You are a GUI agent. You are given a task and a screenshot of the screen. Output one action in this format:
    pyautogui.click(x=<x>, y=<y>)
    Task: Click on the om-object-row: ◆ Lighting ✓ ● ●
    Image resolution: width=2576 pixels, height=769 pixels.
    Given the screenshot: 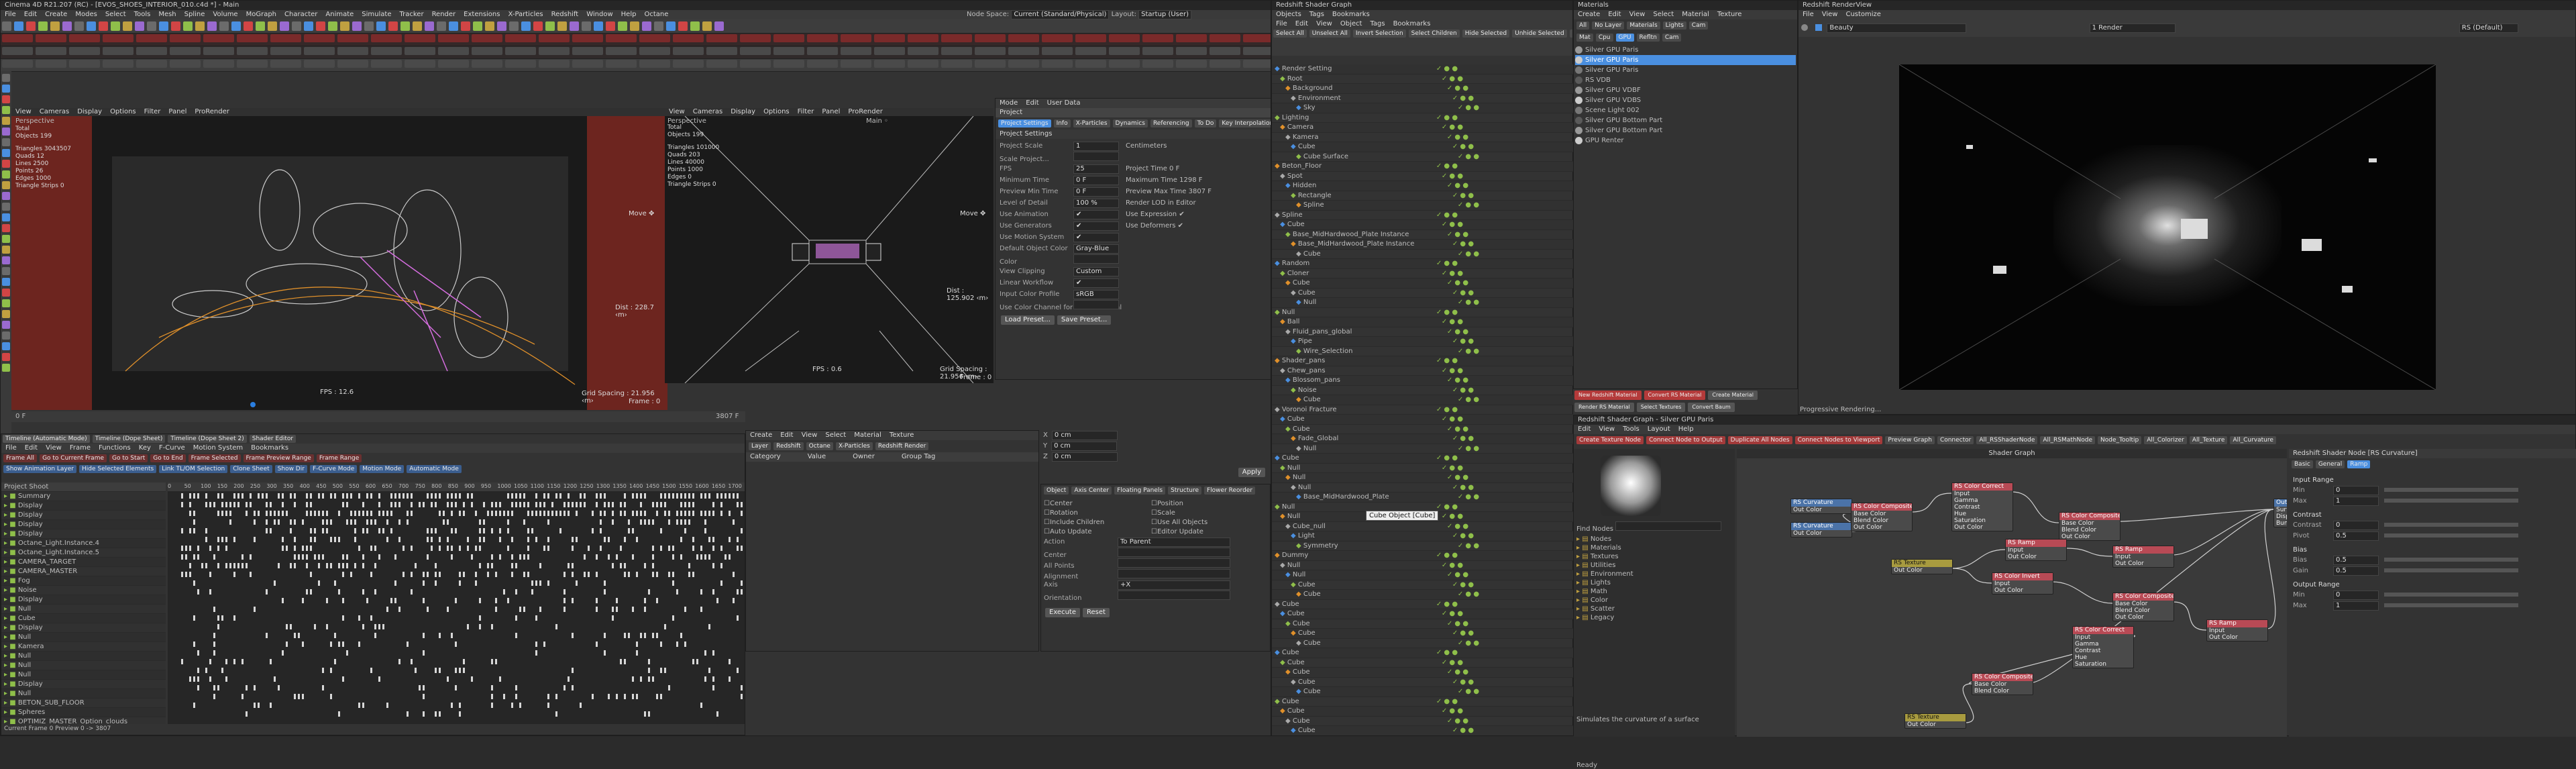 What is the action you would take?
    pyautogui.click(x=1423, y=118)
    